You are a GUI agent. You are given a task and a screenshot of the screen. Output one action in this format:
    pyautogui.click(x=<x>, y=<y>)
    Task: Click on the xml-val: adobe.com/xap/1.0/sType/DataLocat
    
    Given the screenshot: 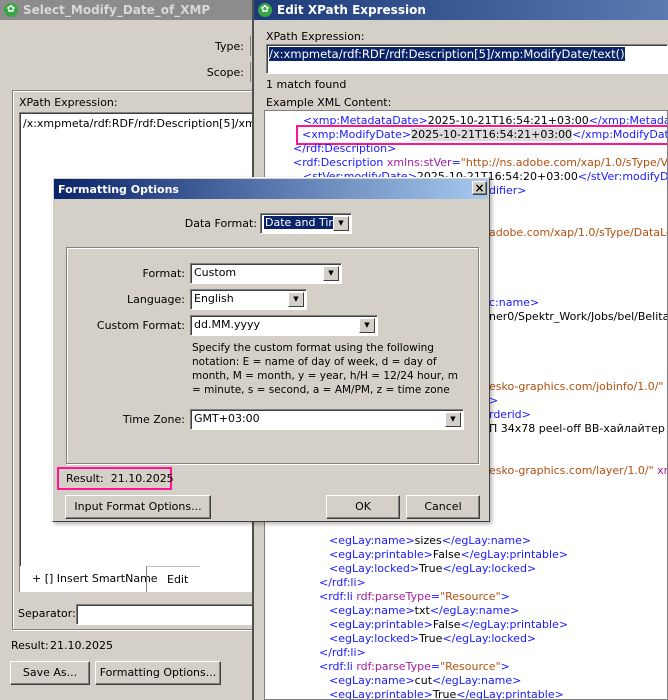 What is the action you would take?
    pyautogui.click(x=578, y=232)
    